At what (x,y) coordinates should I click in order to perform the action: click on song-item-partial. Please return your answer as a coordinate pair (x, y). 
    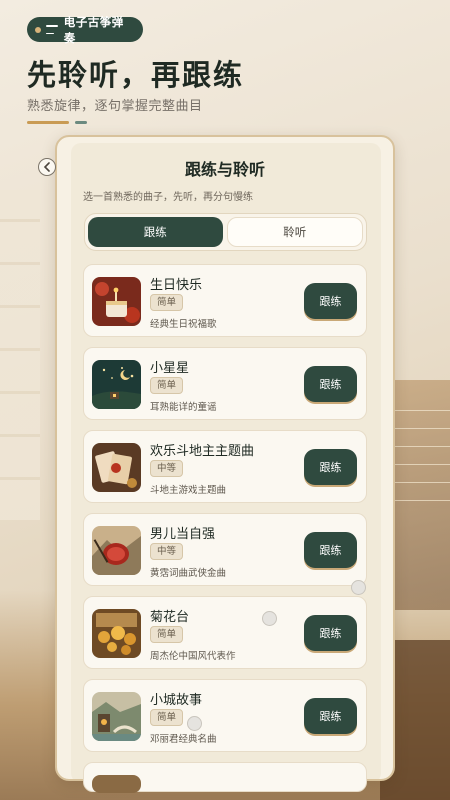
    Looking at the image, I should click on (225, 777).